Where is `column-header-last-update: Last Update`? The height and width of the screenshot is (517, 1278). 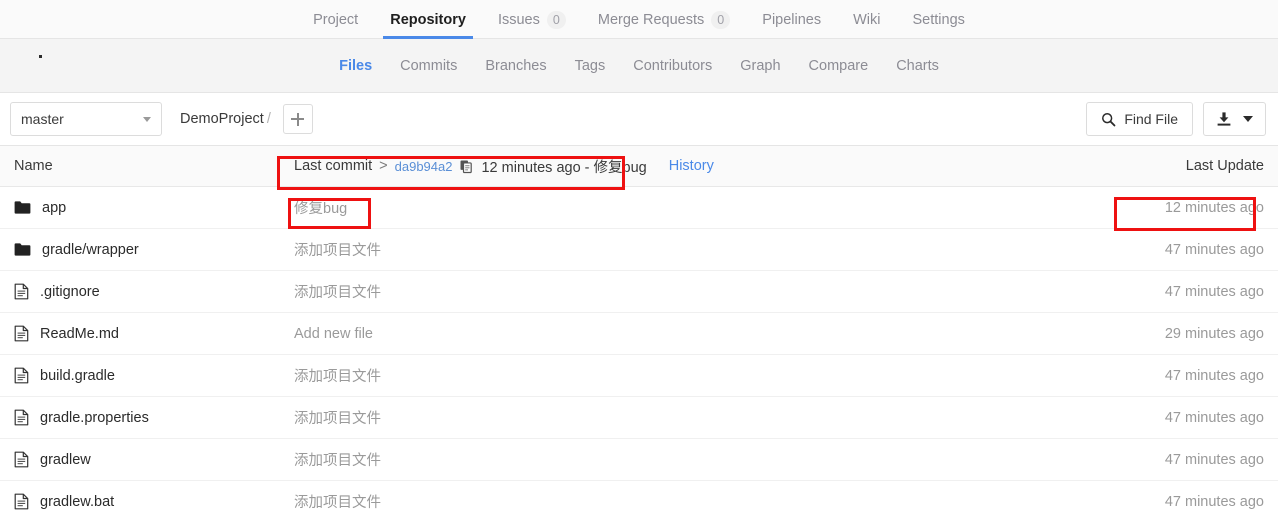 column-header-last-update: Last Update is located at coordinates (1224, 166).